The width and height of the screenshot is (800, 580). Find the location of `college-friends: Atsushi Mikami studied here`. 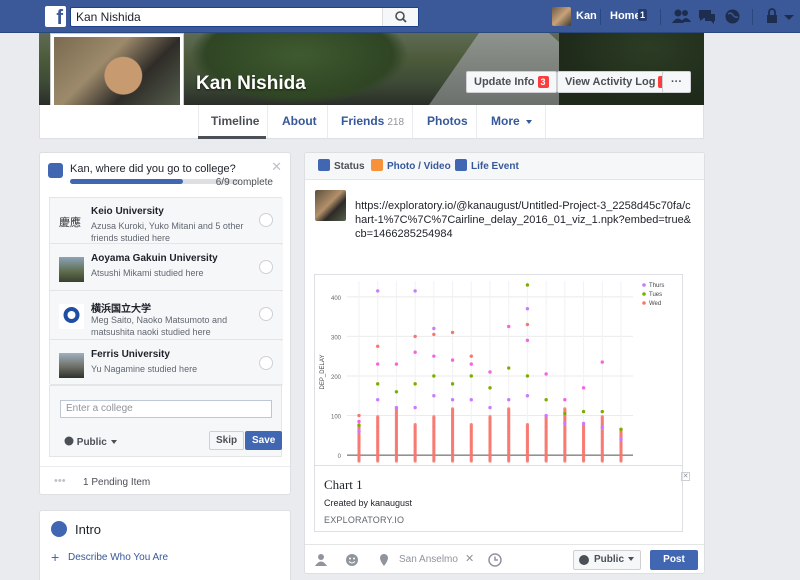

college-friends: Atsushi Mikami studied here is located at coordinates (147, 273).